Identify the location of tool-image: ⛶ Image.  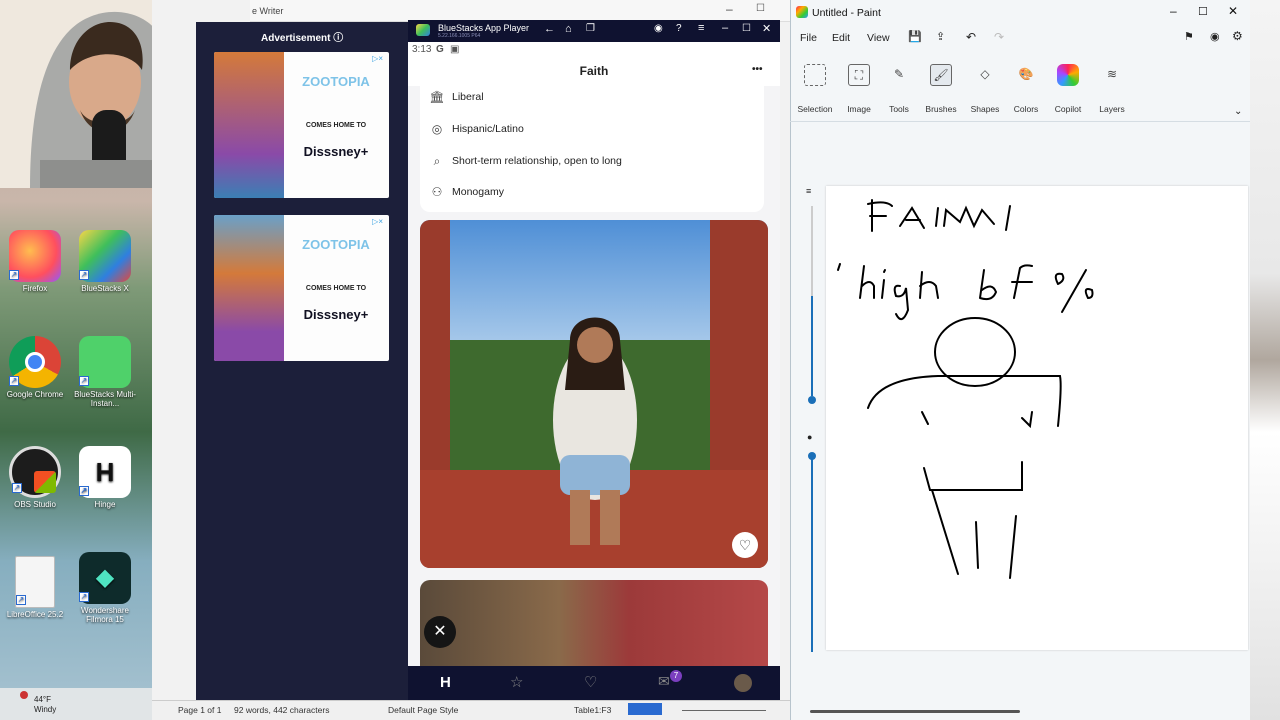
(859, 89).